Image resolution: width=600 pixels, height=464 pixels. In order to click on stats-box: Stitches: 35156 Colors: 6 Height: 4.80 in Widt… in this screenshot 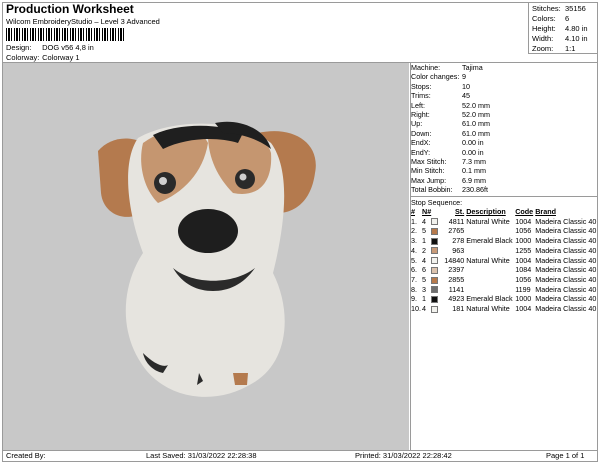, I will do `click(563, 28)`.